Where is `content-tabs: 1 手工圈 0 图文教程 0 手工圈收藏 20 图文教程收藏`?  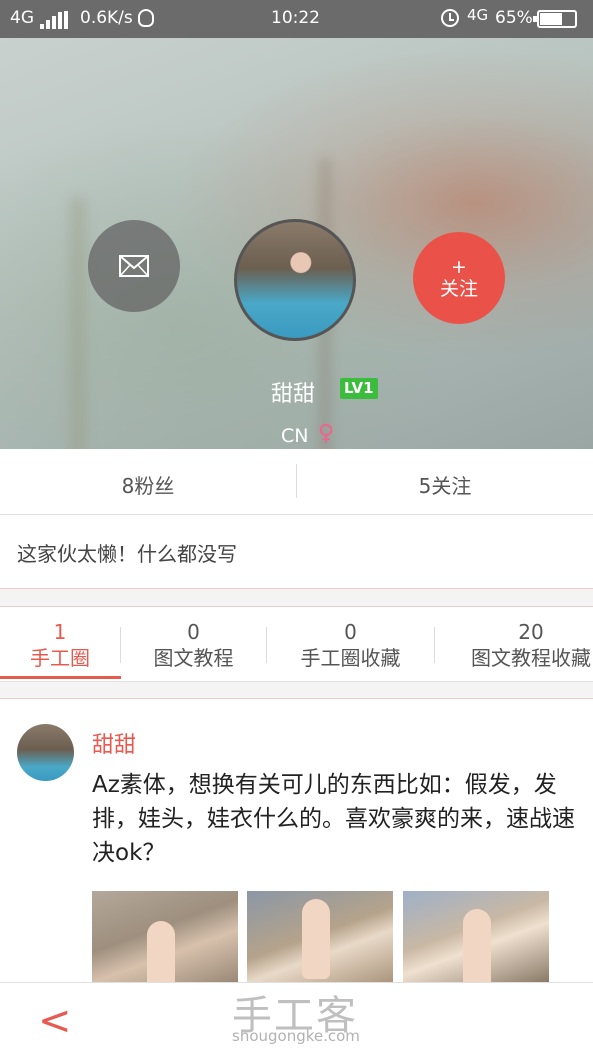
content-tabs: 1 手工圈 0 图文教程 0 手工圈收藏 20 图文教程收藏 is located at coordinates (296, 644).